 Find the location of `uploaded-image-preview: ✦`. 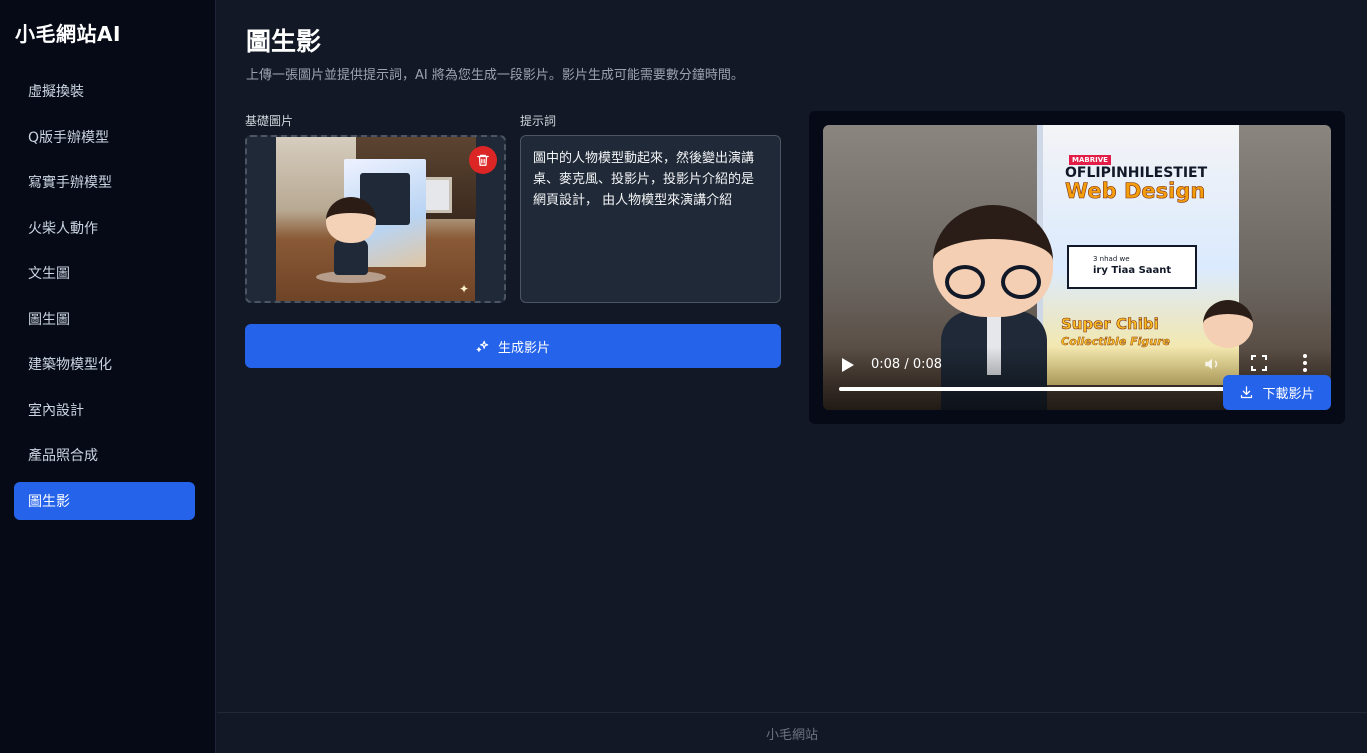

uploaded-image-preview: ✦ is located at coordinates (376, 219).